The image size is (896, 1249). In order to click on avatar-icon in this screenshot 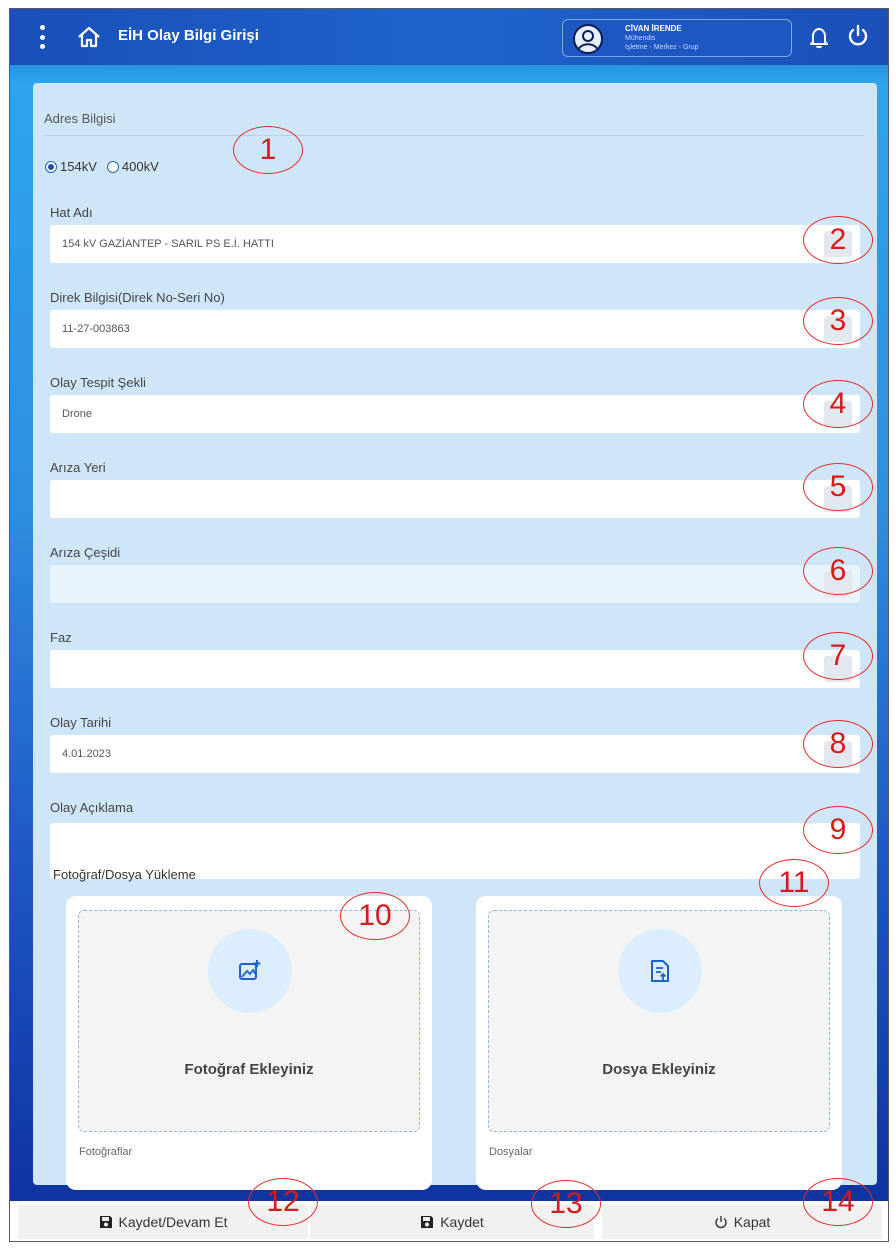, I will do `click(588, 39)`.